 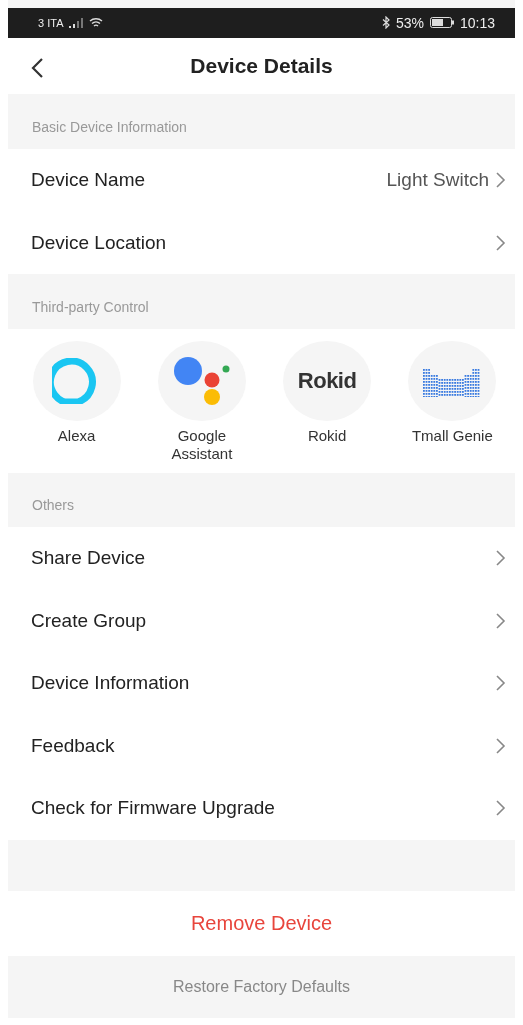 I want to click on row-label: Feedback, so click(x=73, y=745).